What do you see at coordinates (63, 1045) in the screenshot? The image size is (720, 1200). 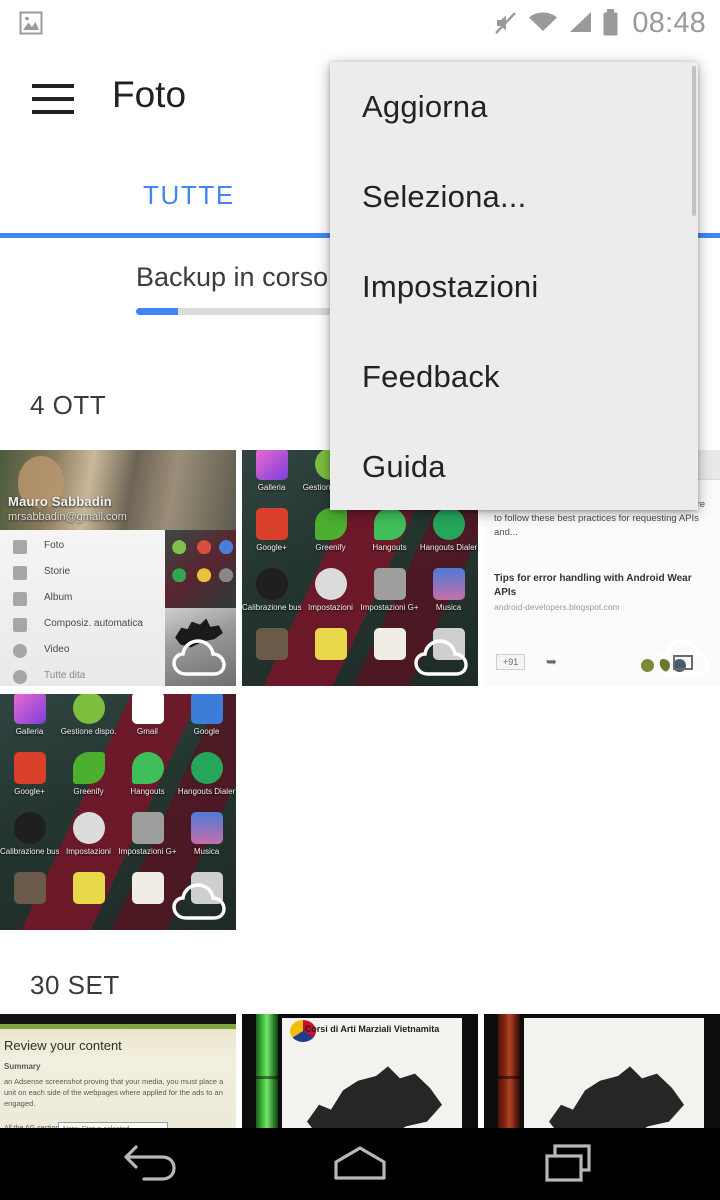 I see `document-heading: Review your content` at bounding box center [63, 1045].